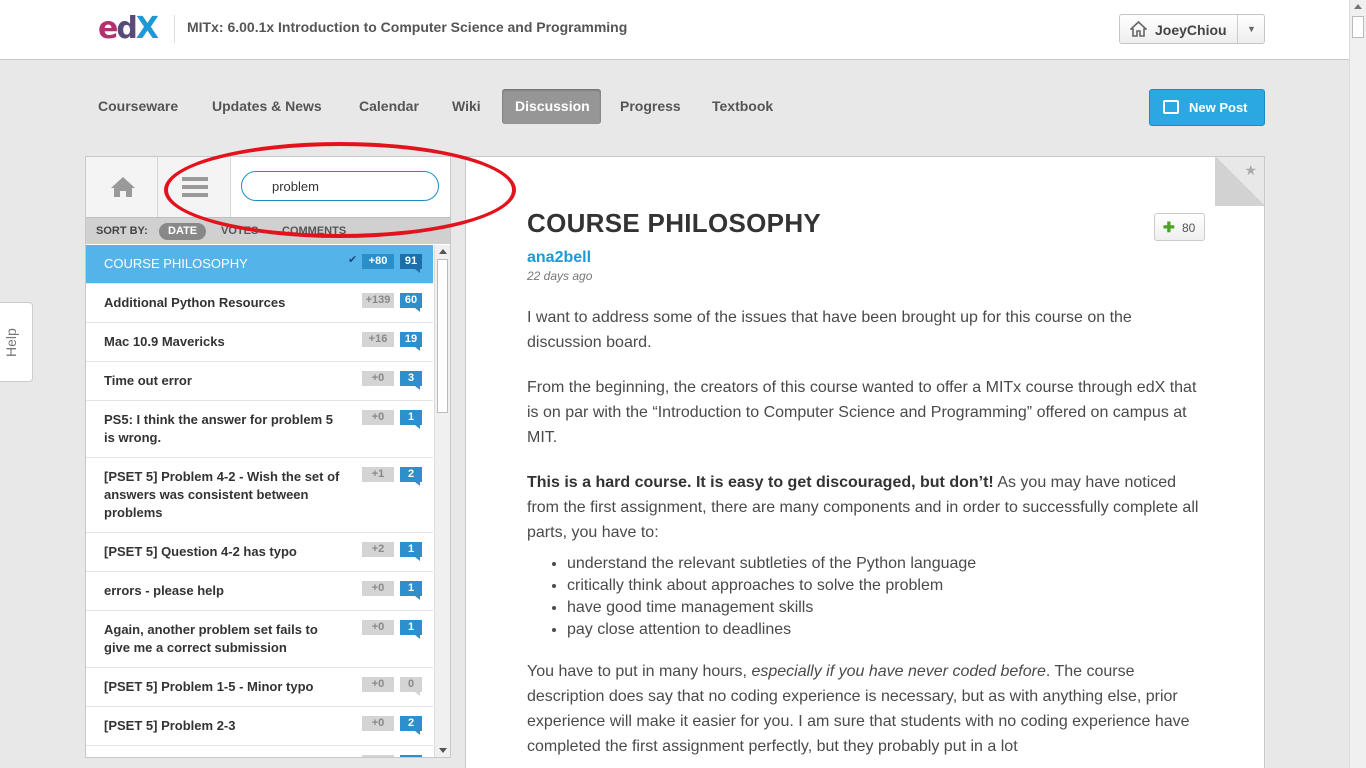 This screenshot has width=1366, height=768. What do you see at coordinates (183, 231) in the screenshot?
I see `sort-date-option: DATE` at bounding box center [183, 231].